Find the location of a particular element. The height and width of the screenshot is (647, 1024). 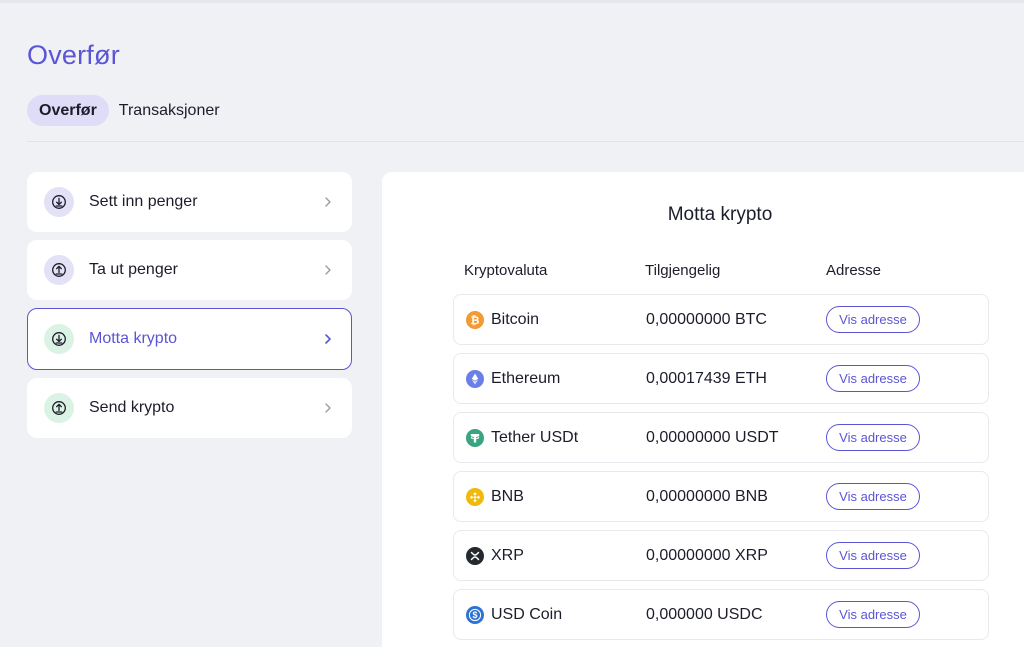

divider is located at coordinates (525, 141).